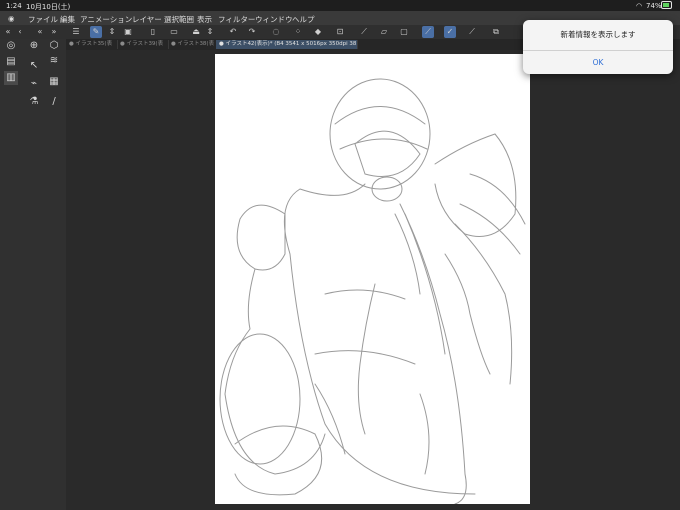 The height and width of the screenshot is (510, 680). I want to click on sketch-left-bag, so click(260, 399).